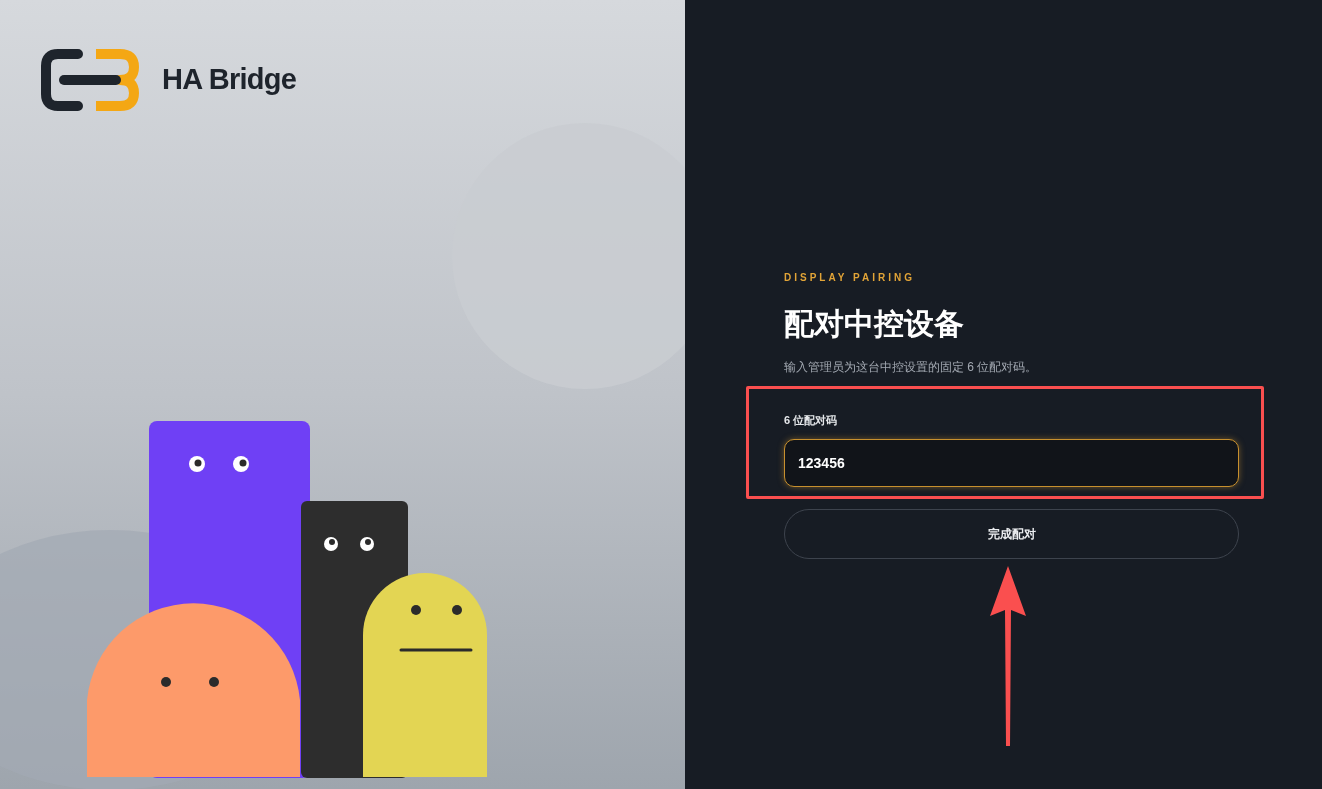 The height and width of the screenshot is (789, 1322). Describe the element at coordinates (90, 80) in the screenshot. I see `logo-icon` at that location.